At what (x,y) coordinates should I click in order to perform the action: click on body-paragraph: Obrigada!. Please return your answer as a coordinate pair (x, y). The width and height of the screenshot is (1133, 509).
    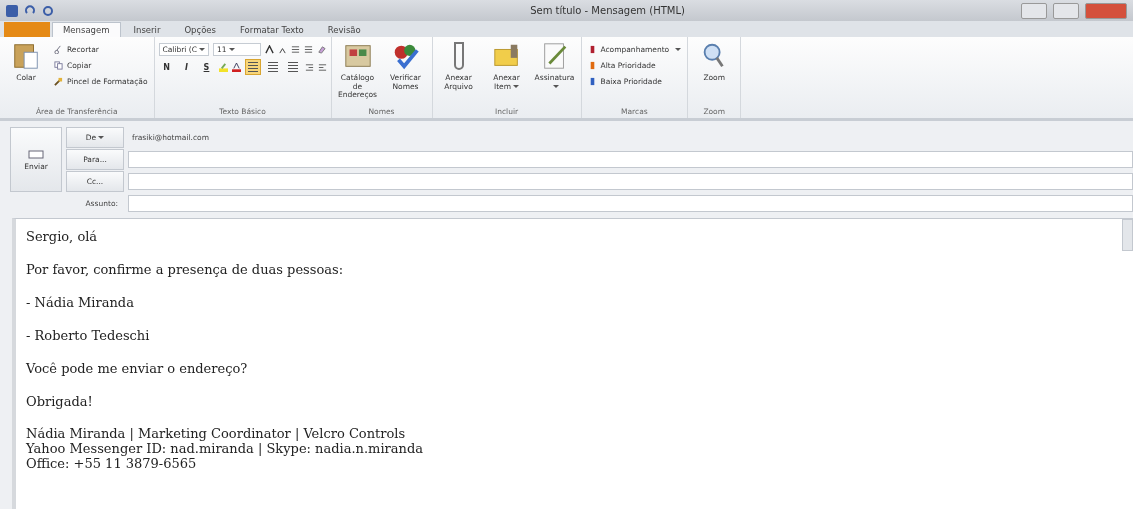
    Looking at the image, I should click on (60, 401).